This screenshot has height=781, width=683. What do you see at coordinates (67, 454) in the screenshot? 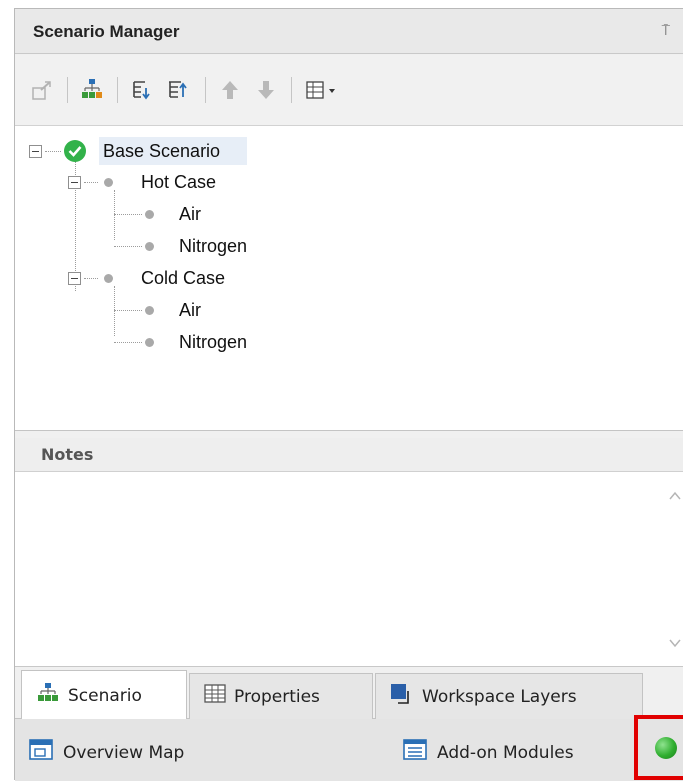
I see `notes-label: Notes` at bounding box center [67, 454].